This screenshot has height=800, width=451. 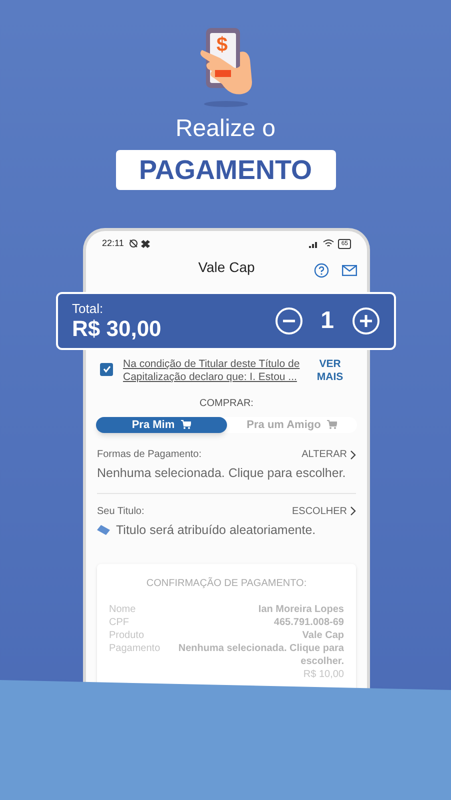 What do you see at coordinates (226, 583) in the screenshot?
I see `card-title: CONFIRMAÇÃO DE PAGAMENTO:` at bounding box center [226, 583].